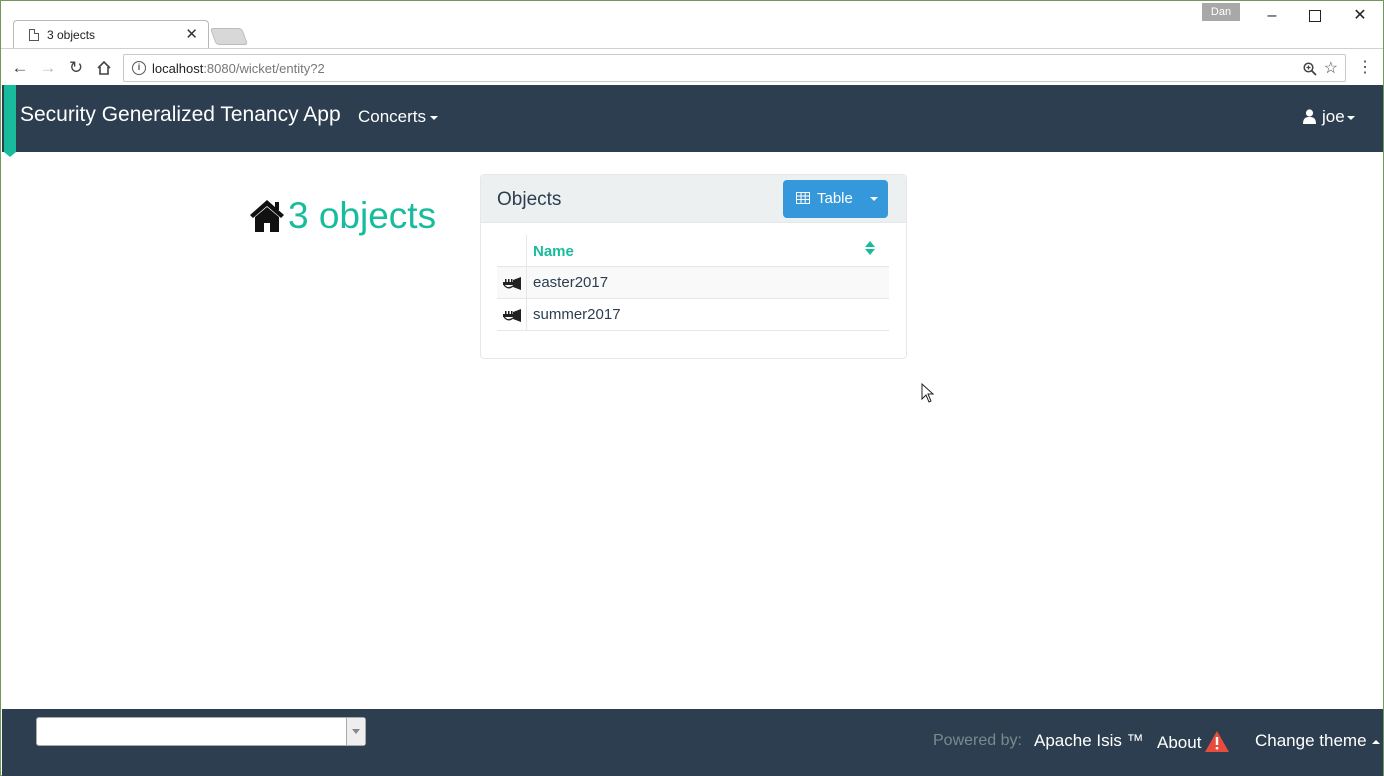 The width and height of the screenshot is (1384, 776). I want to click on user-menu: joe, so click(1329, 118).